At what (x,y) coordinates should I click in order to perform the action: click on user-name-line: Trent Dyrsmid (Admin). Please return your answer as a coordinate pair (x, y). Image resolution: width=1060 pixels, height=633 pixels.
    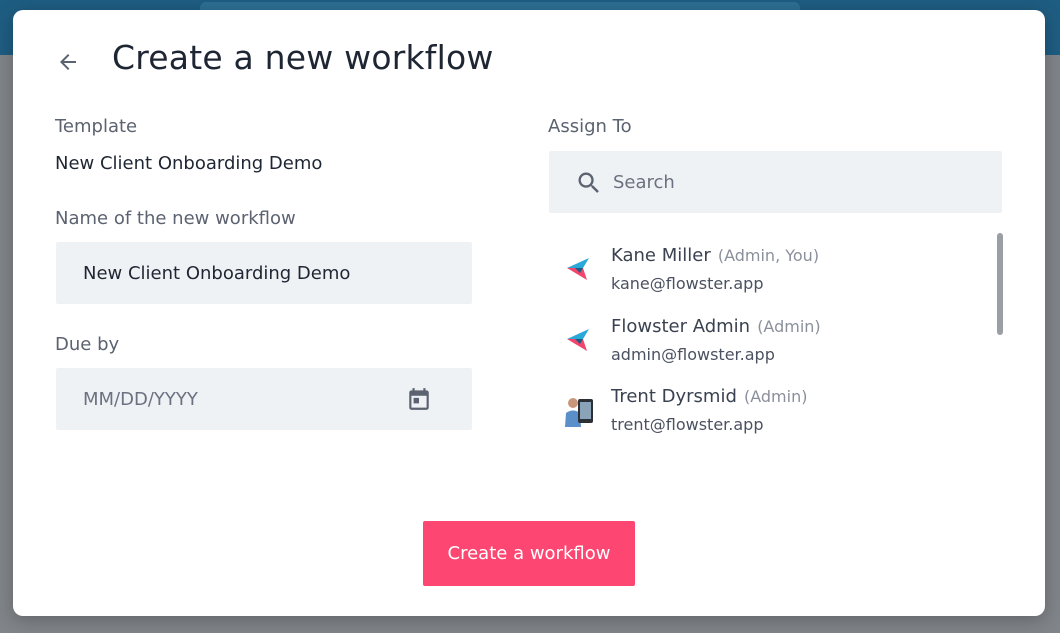
    Looking at the image, I should click on (709, 396).